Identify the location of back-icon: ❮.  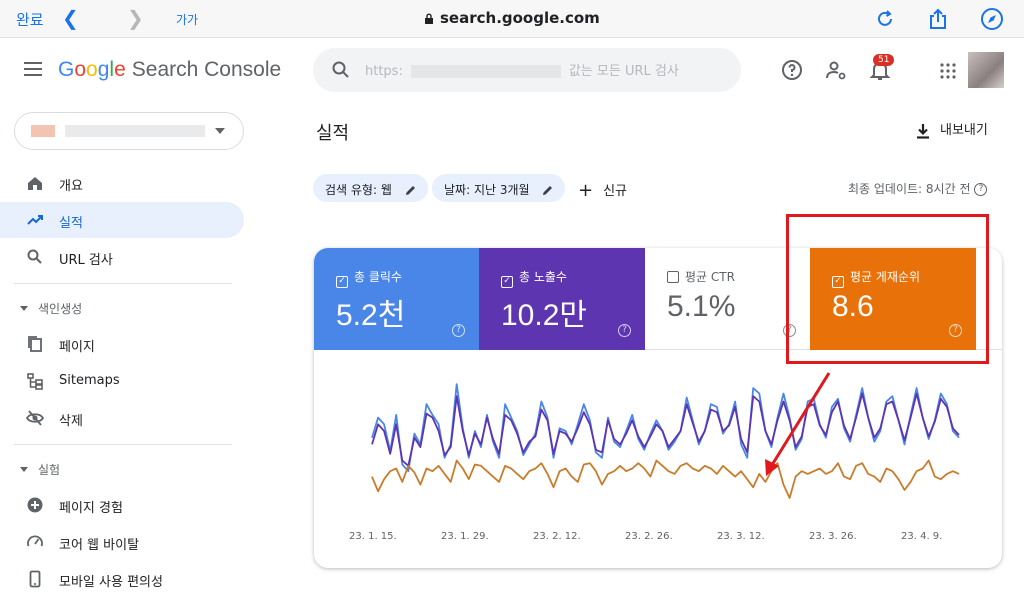
(70, 18).